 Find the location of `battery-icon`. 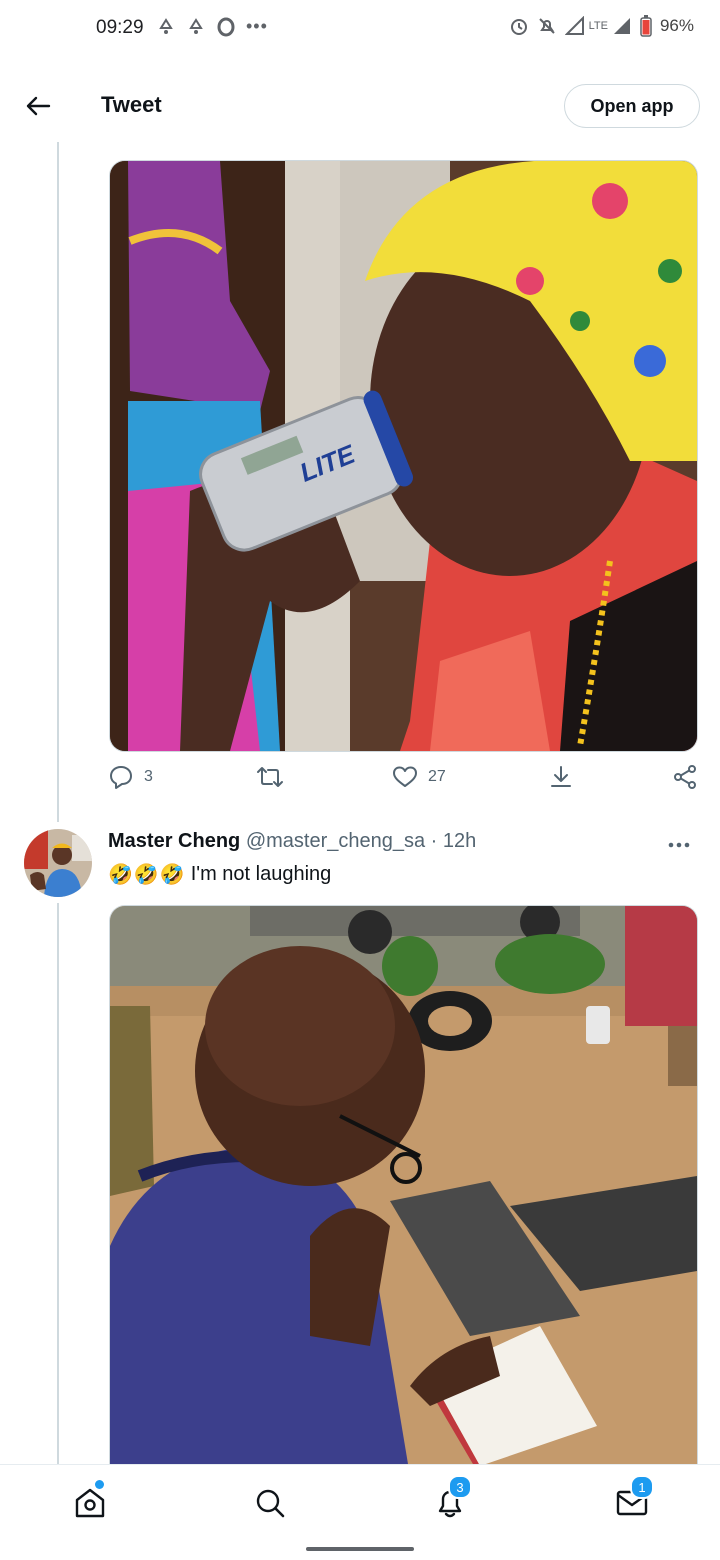

battery-icon is located at coordinates (646, 26).